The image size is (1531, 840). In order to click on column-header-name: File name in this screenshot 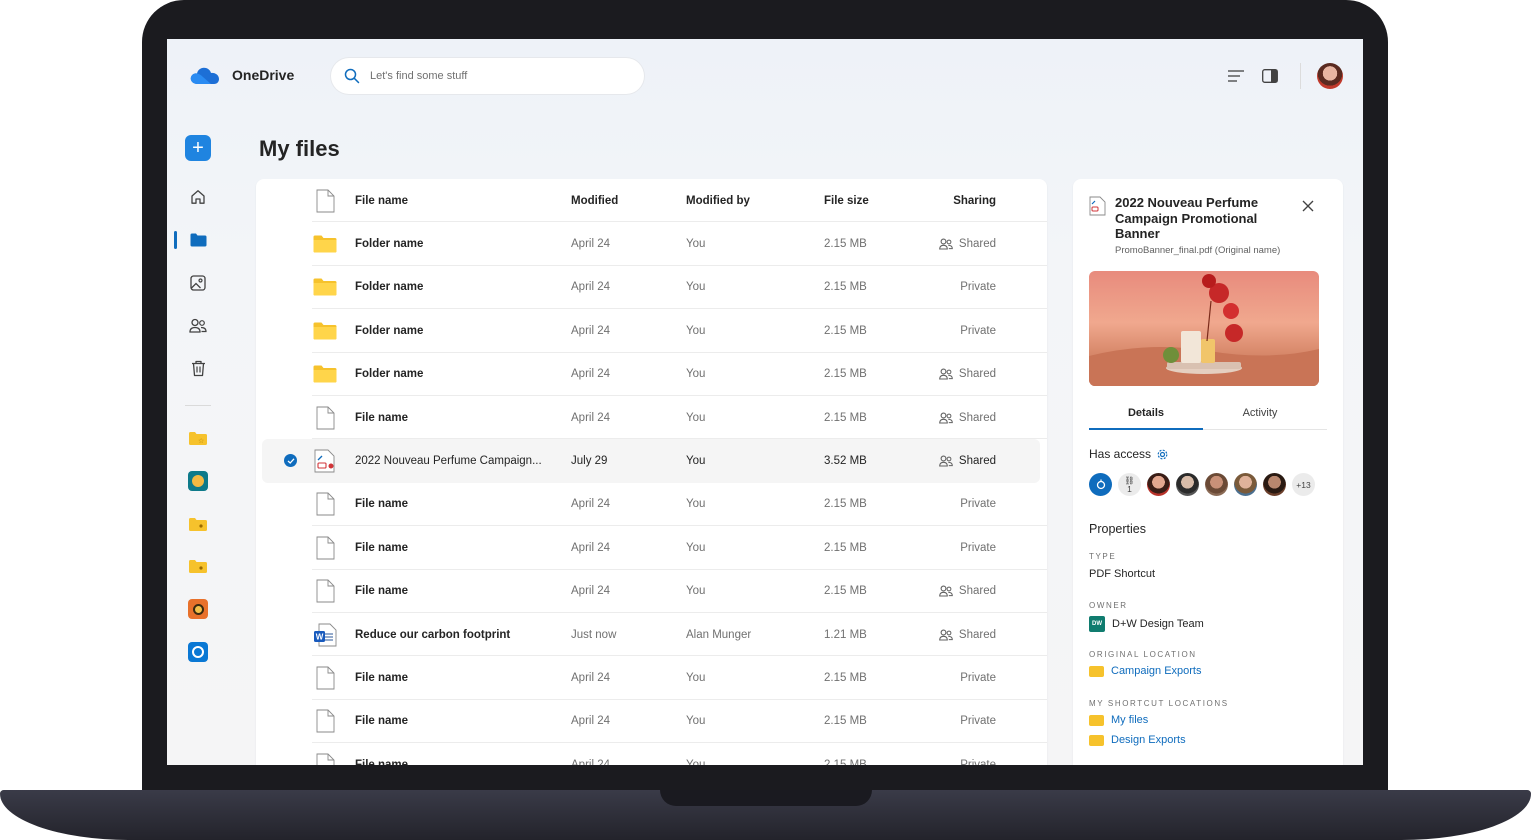, I will do `click(455, 200)`.